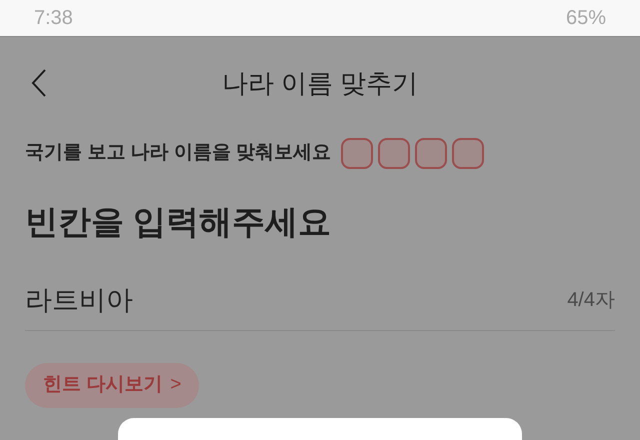 The image size is (640, 440). I want to click on page-title: 나라 이름 맞추기, so click(320, 83).